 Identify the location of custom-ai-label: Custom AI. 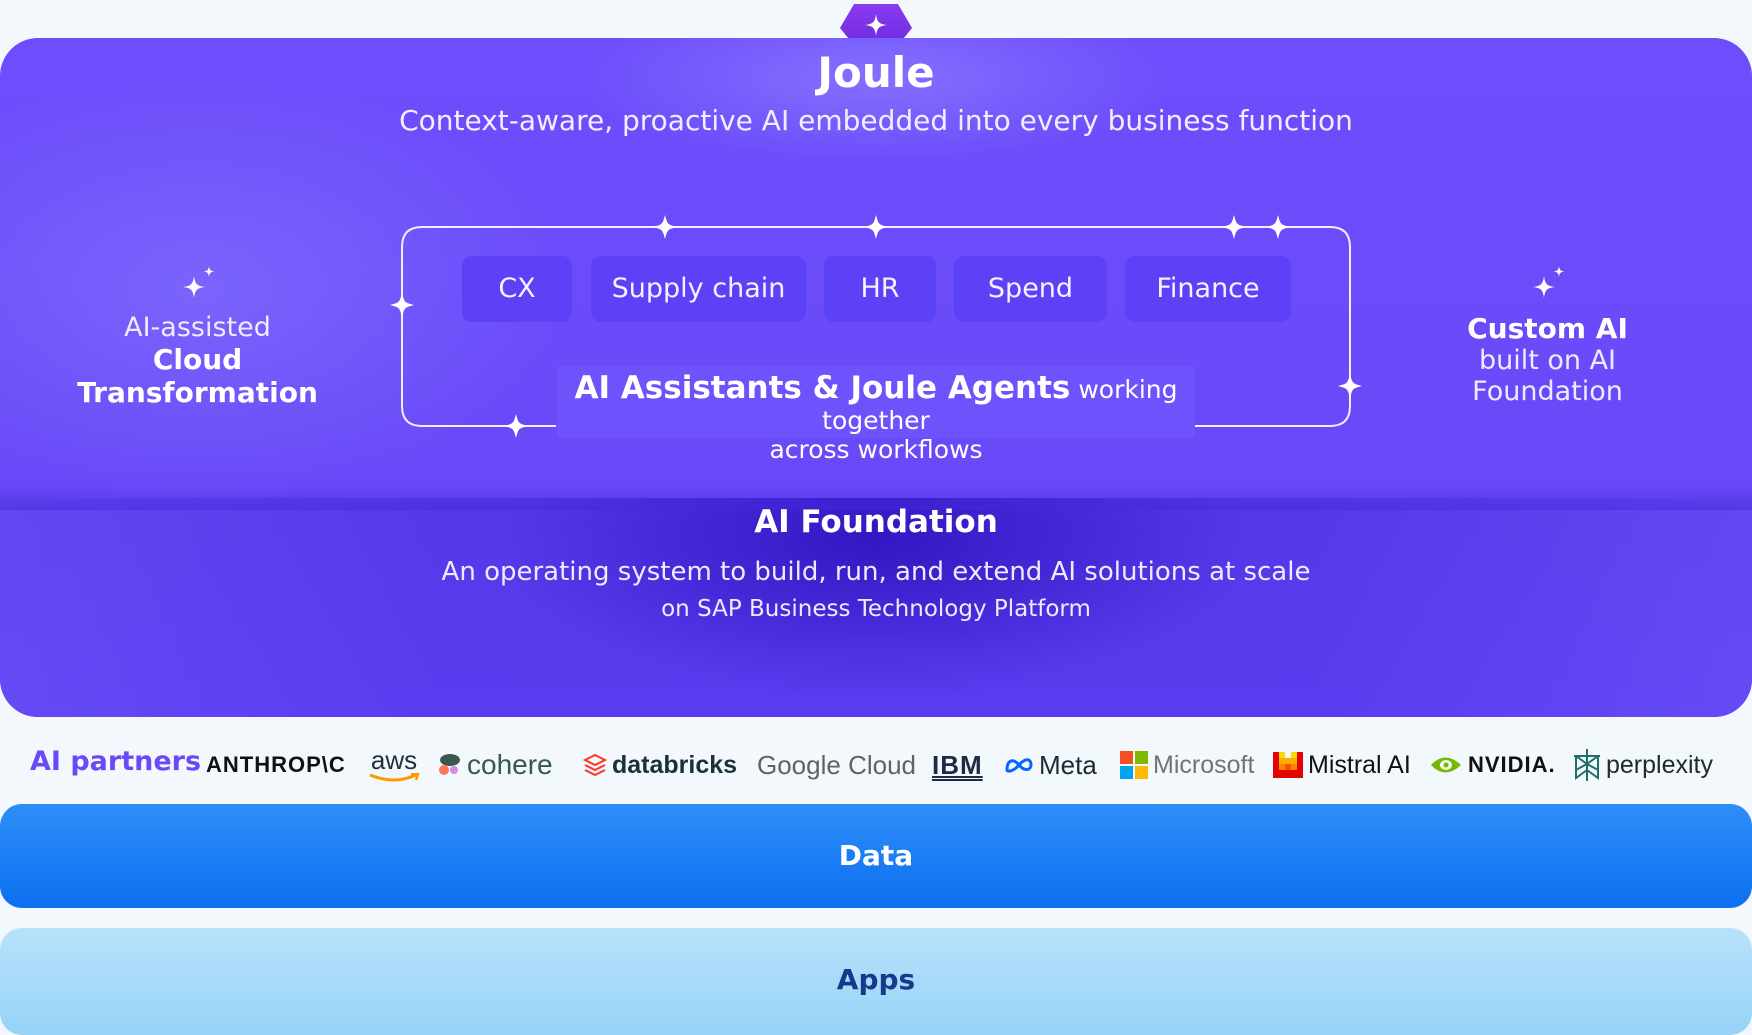
(1547, 328).